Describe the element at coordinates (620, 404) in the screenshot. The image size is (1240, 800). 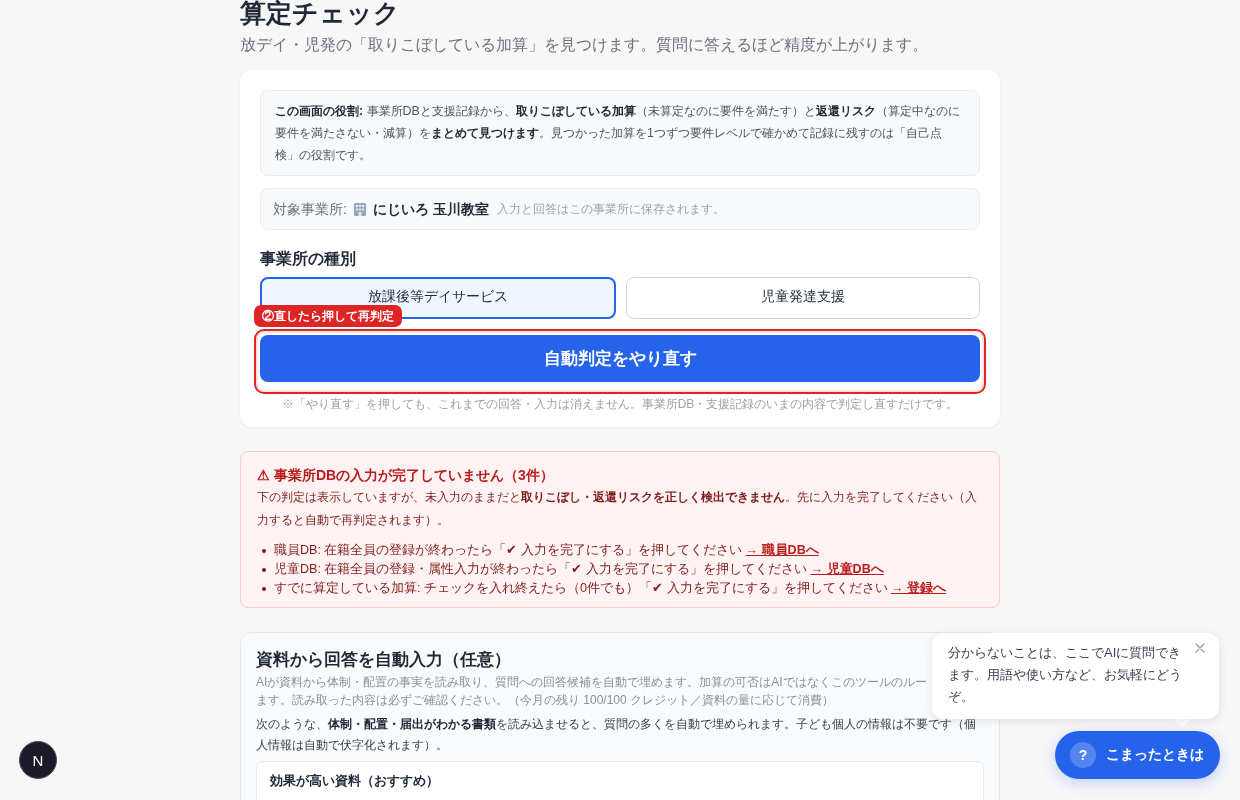
I see `rerun-note: ※「やり直す」を押しても、これまでの回答・入力は消えません。事業所DB・支援記録のいまの内容で判定し直すだけです。` at that location.